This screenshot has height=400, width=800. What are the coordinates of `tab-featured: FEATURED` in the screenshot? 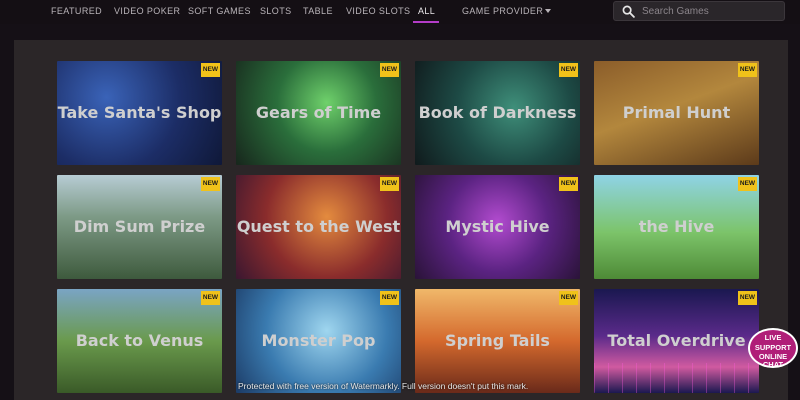 It's located at (76, 11).